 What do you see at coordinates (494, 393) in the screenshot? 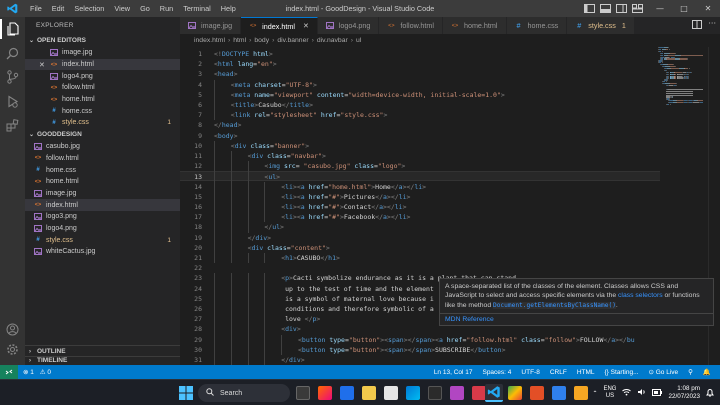
I see `vscode-taskbar-icon` at bounding box center [494, 393].